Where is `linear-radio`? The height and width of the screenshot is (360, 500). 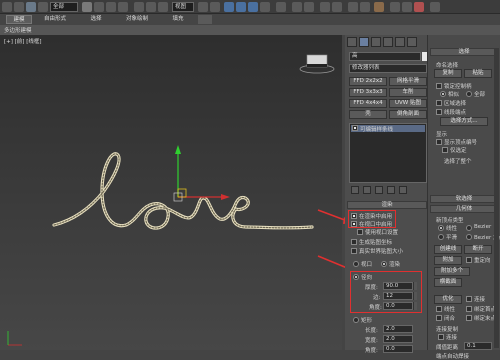
linear-radio is located at coordinates (441, 228).